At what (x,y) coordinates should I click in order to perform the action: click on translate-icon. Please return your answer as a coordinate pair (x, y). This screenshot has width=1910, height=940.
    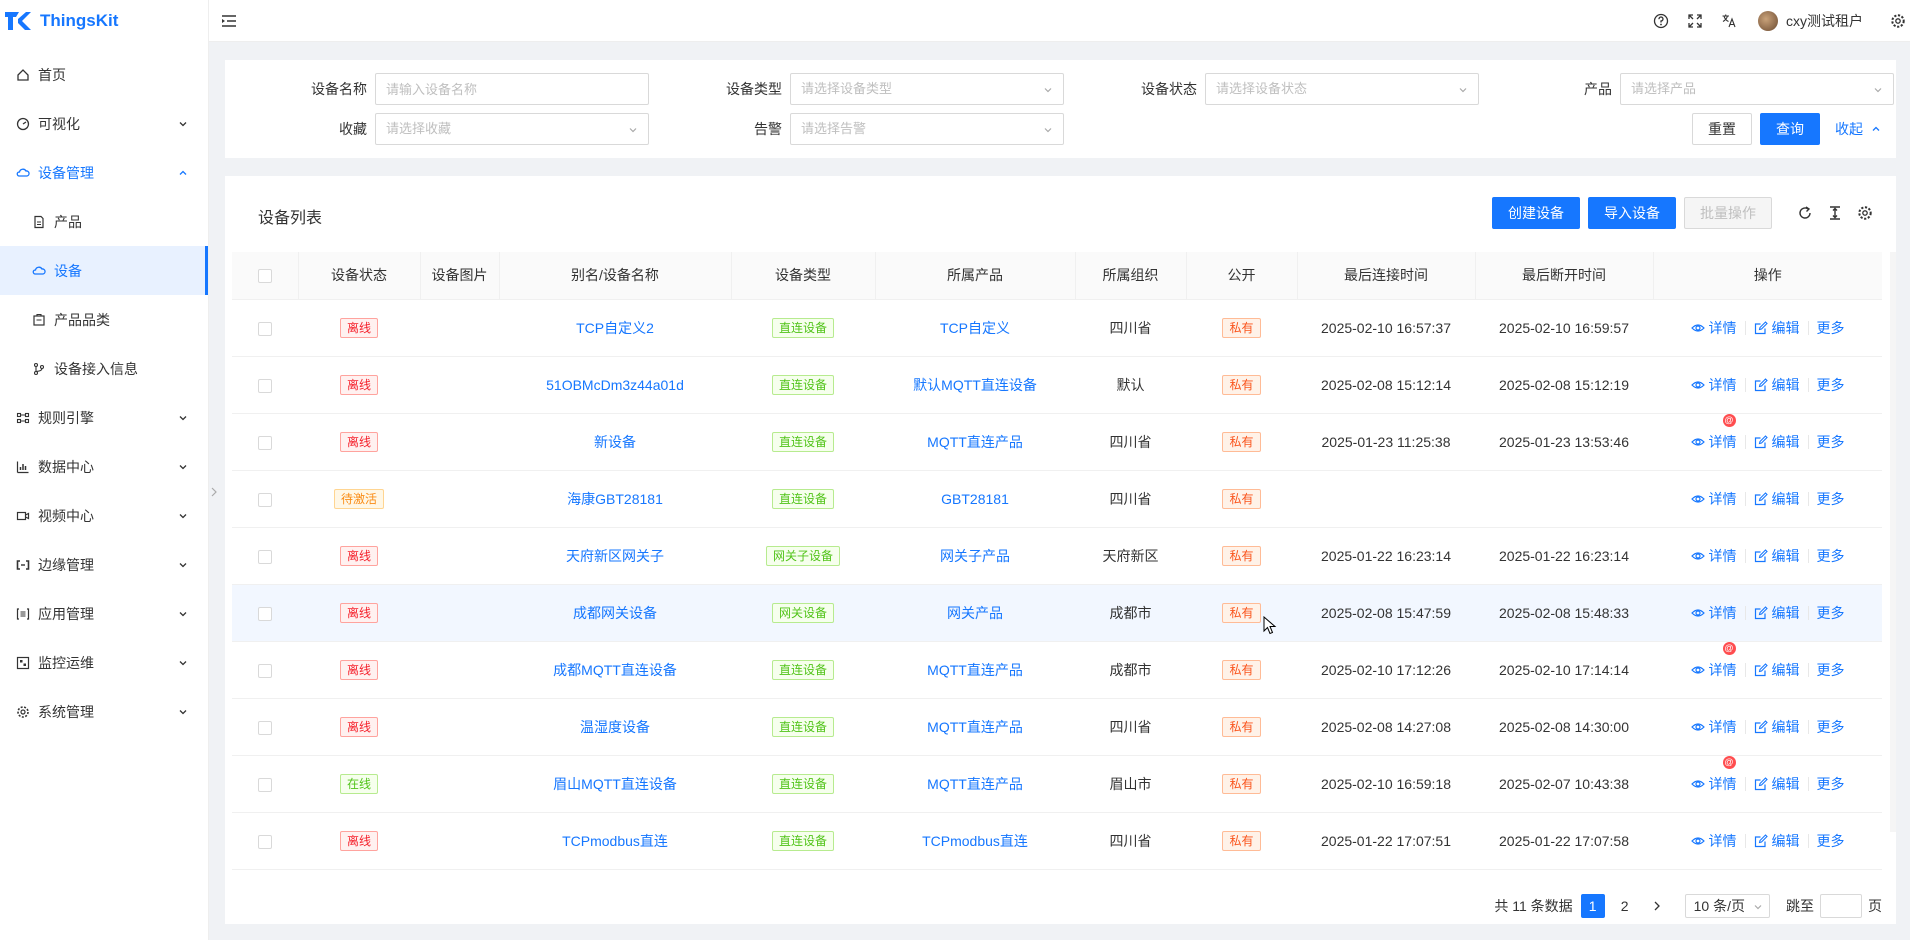
    Looking at the image, I should click on (1729, 21).